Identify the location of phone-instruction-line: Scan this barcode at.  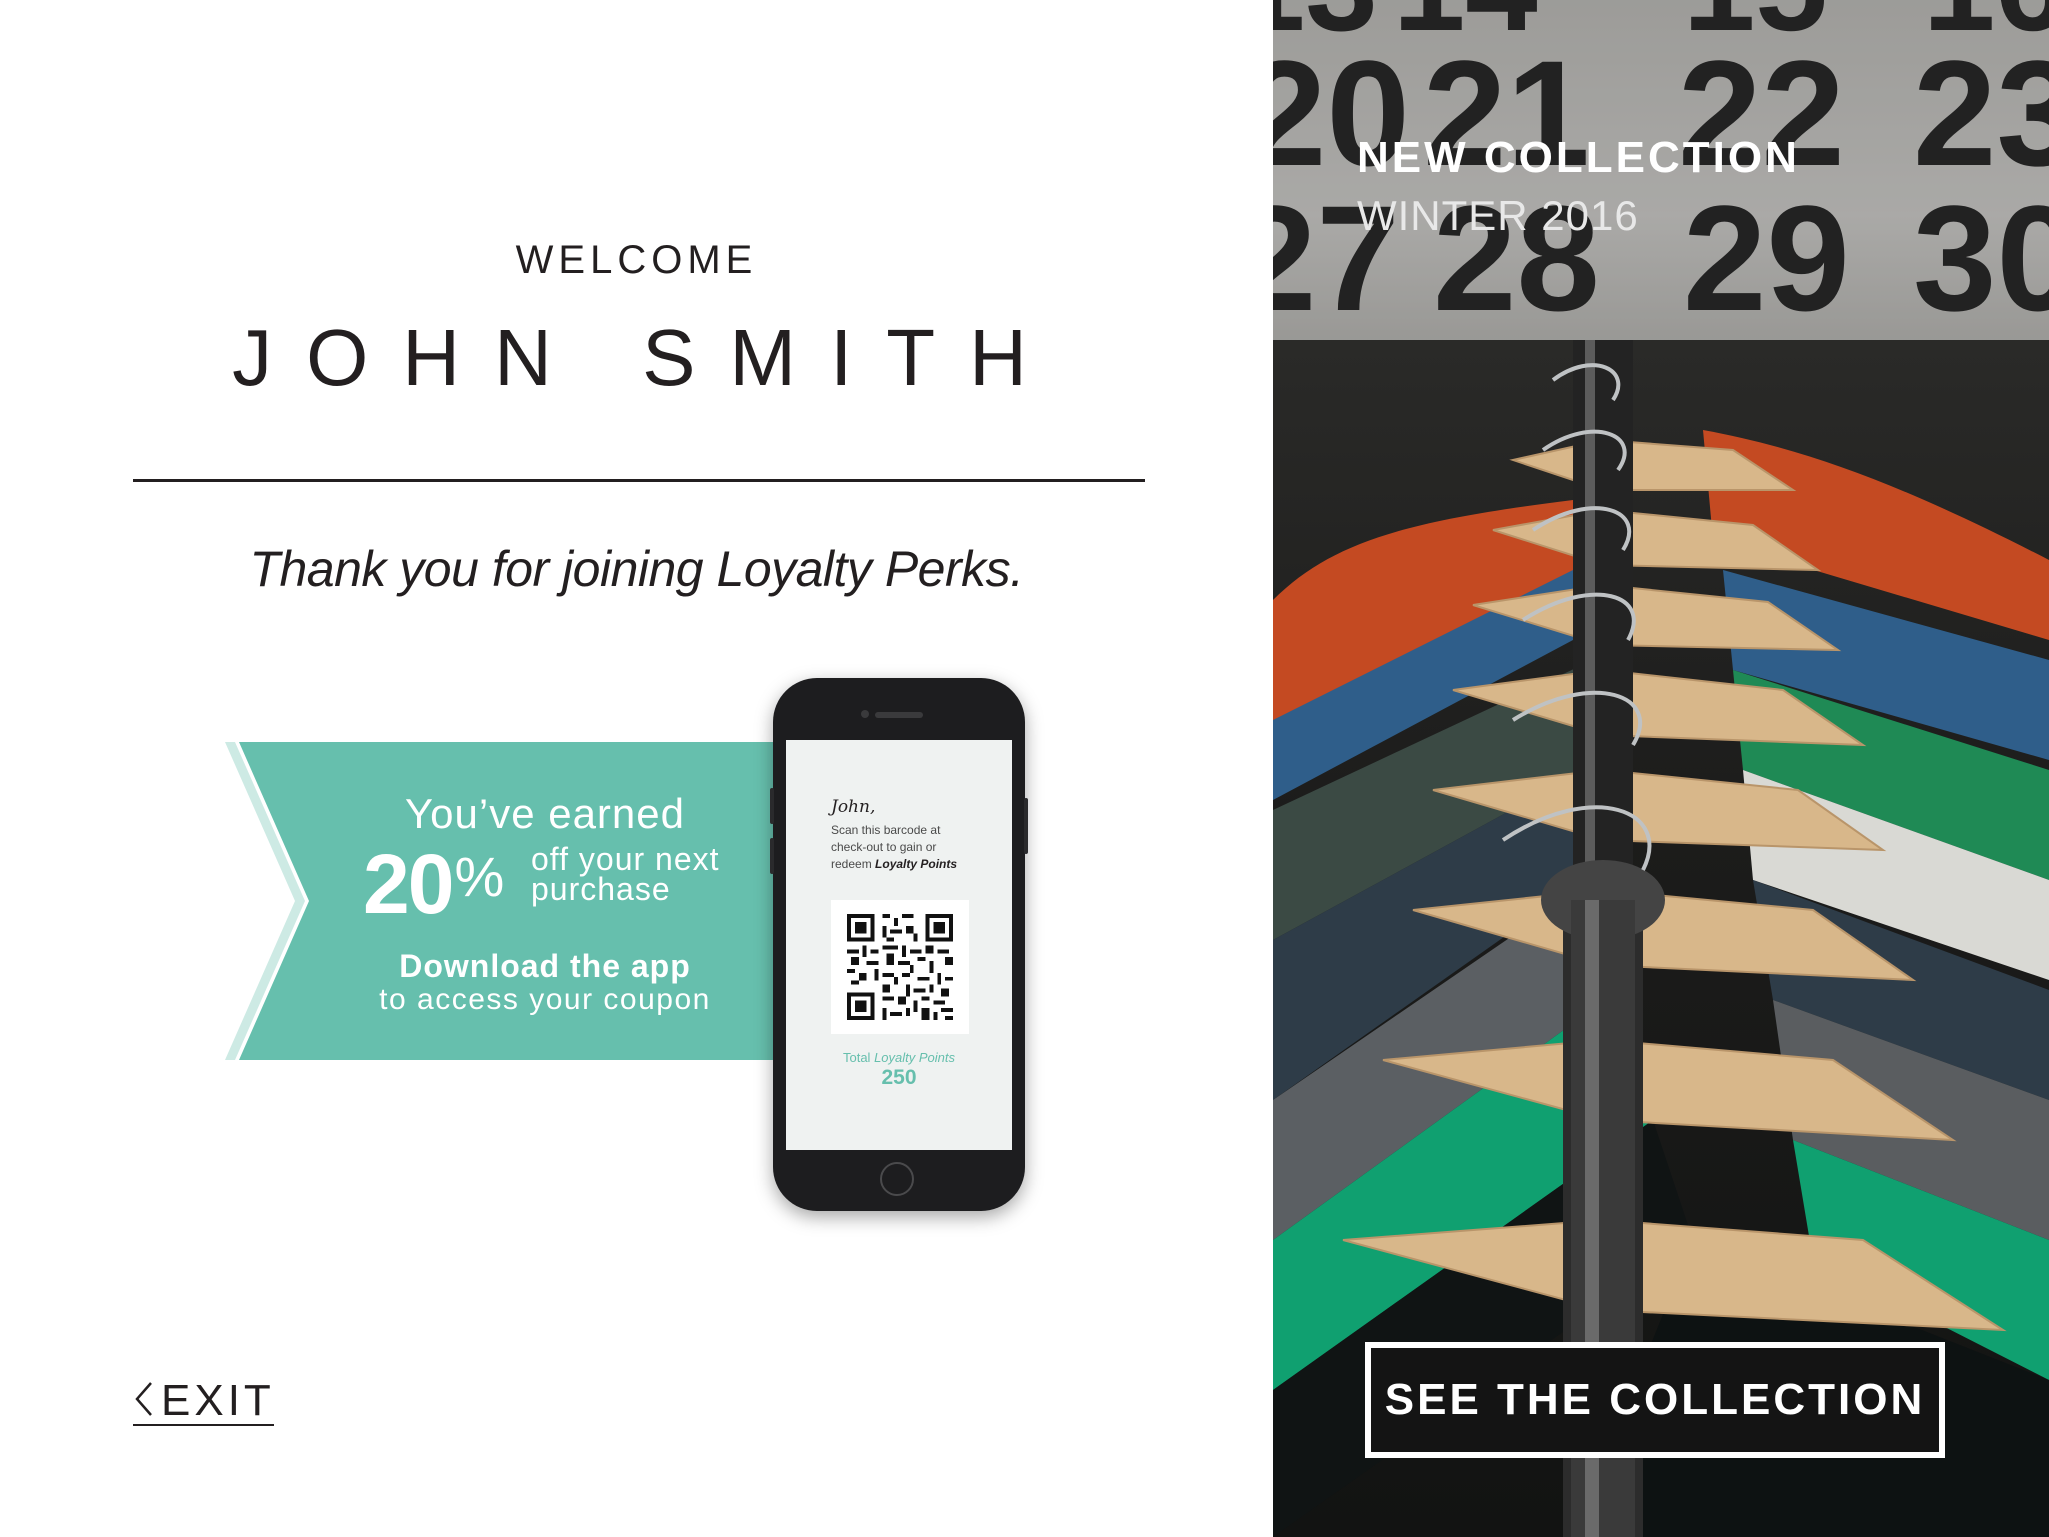
(886, 830).